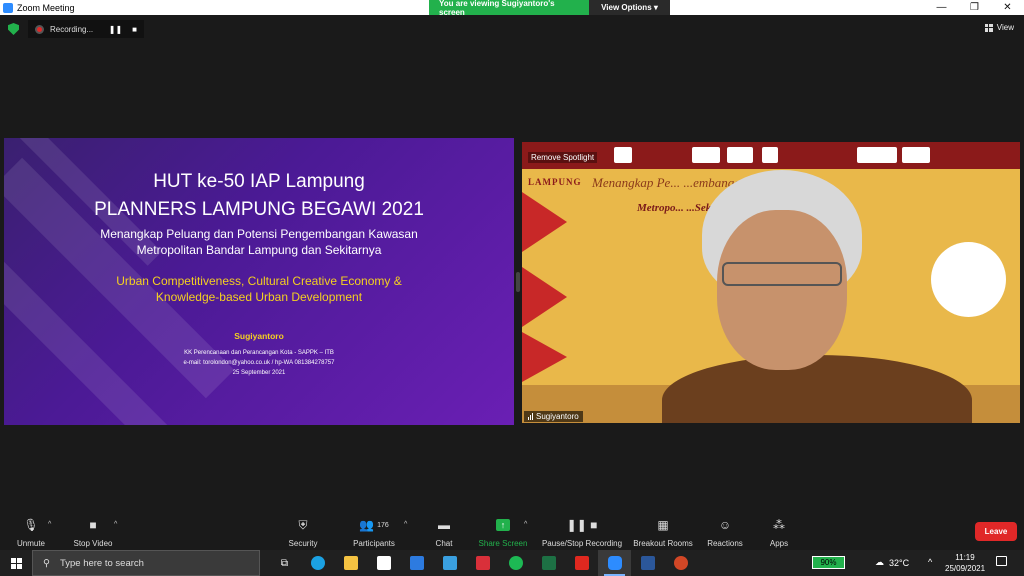 The height and width of the screenshot is (576, 1024). What do you see at coordinates (544, 222) in the screenshot?
I see `background-decoration` at bounding box center [544, 222].